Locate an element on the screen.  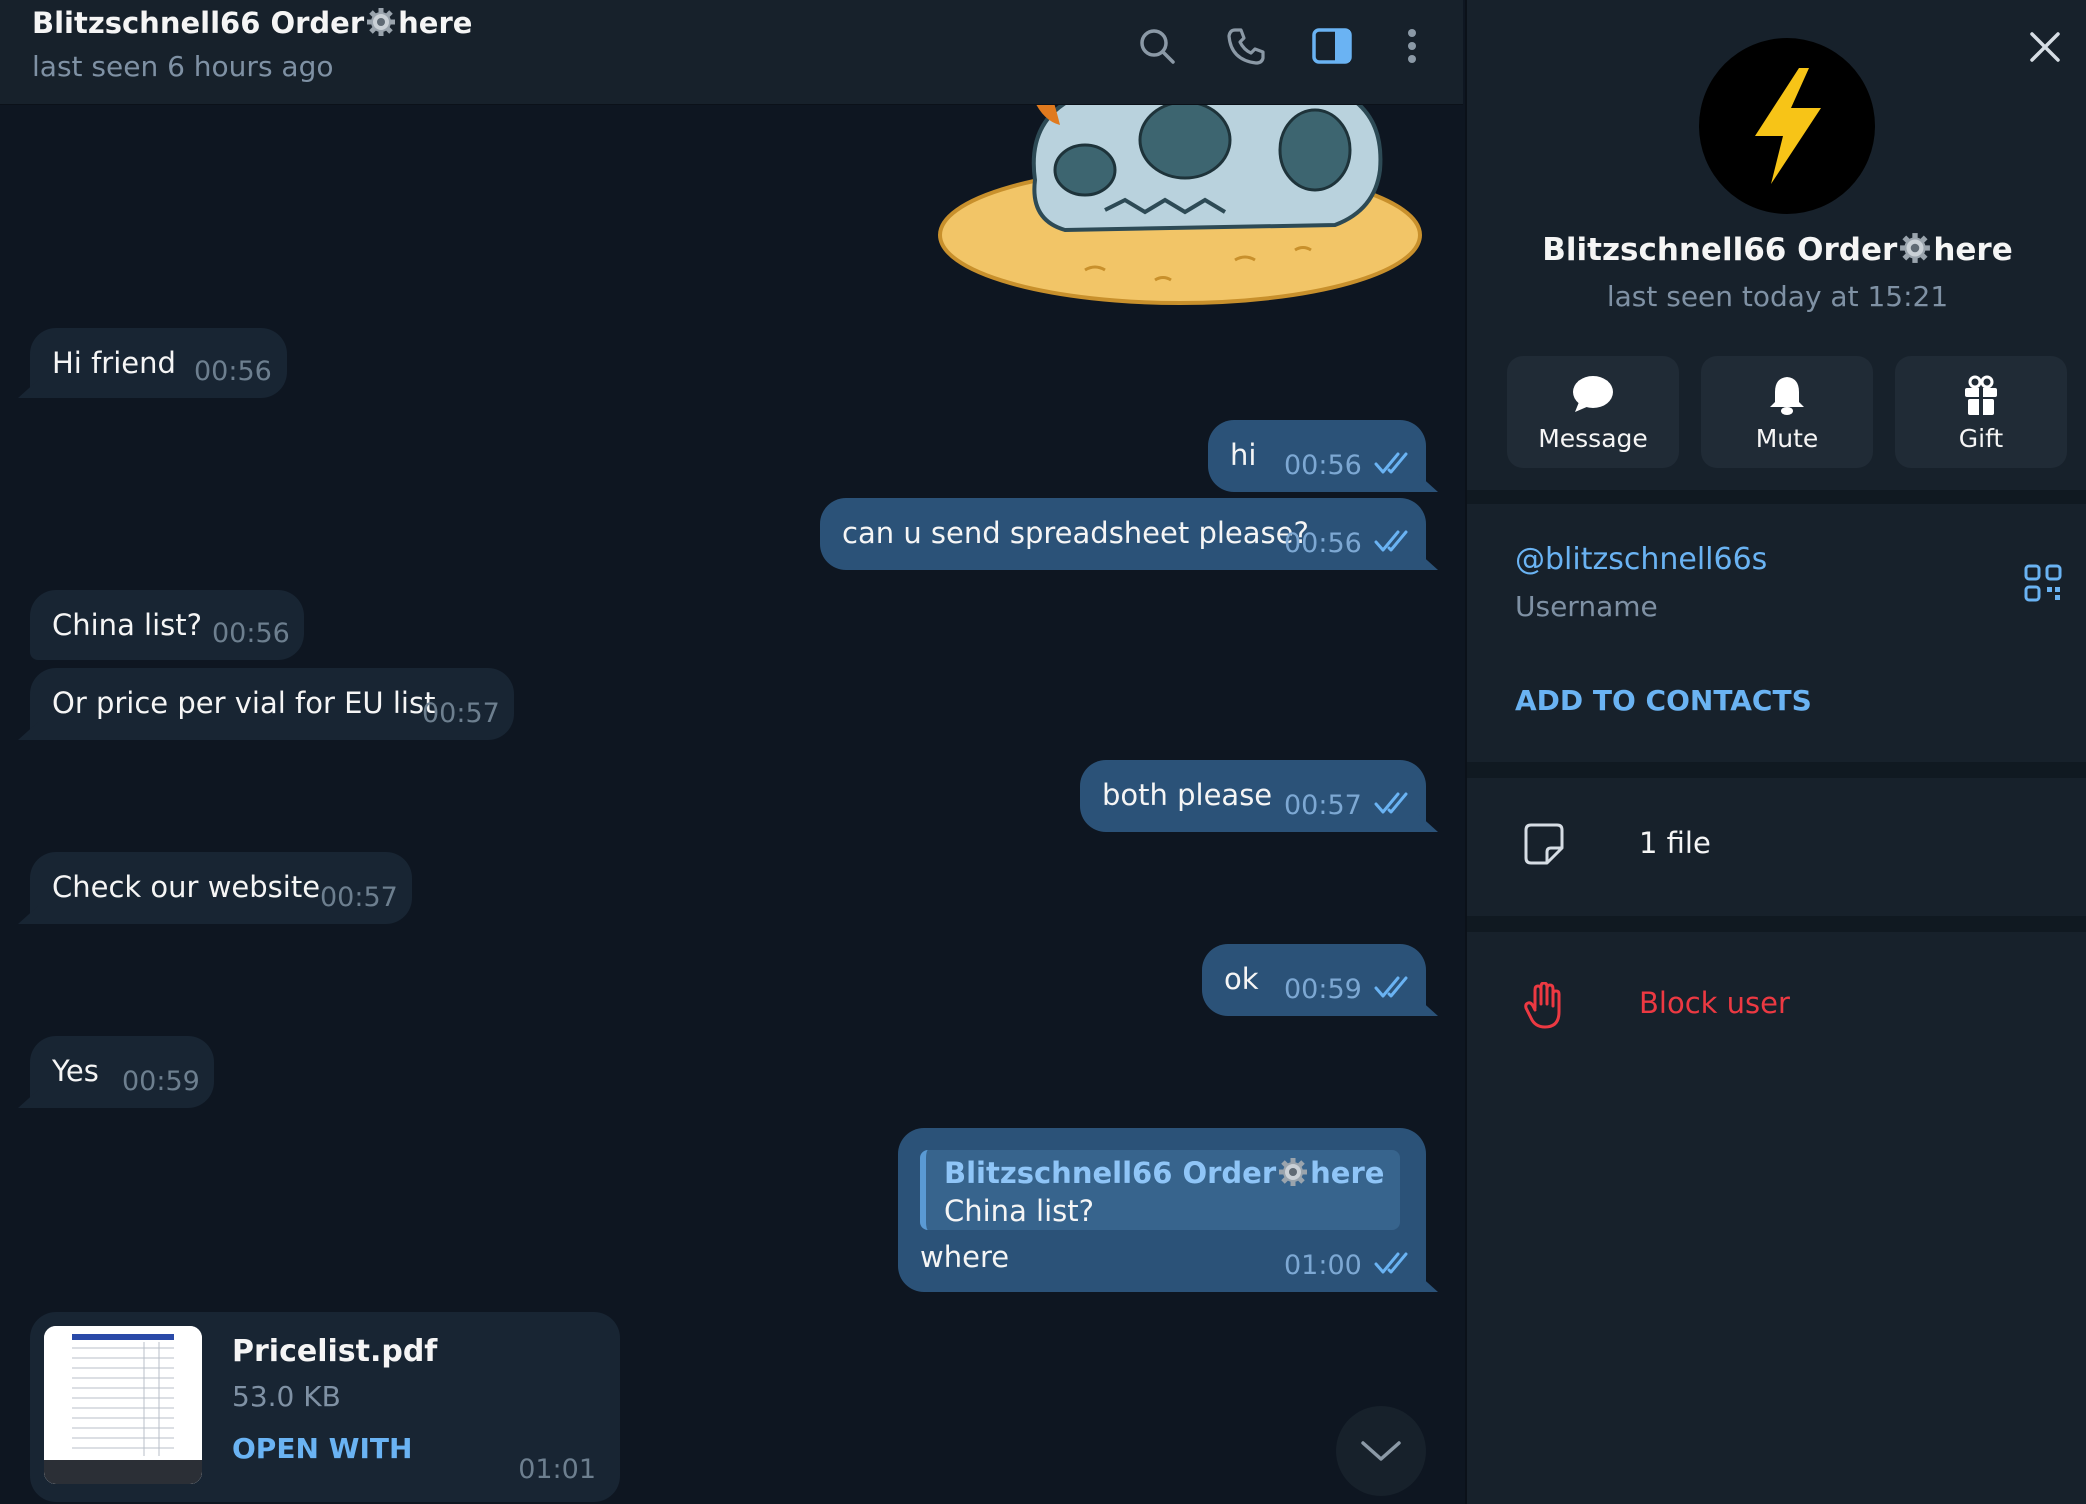
username-value: @blitzschnell66s is located at coordinates (1641, 559).